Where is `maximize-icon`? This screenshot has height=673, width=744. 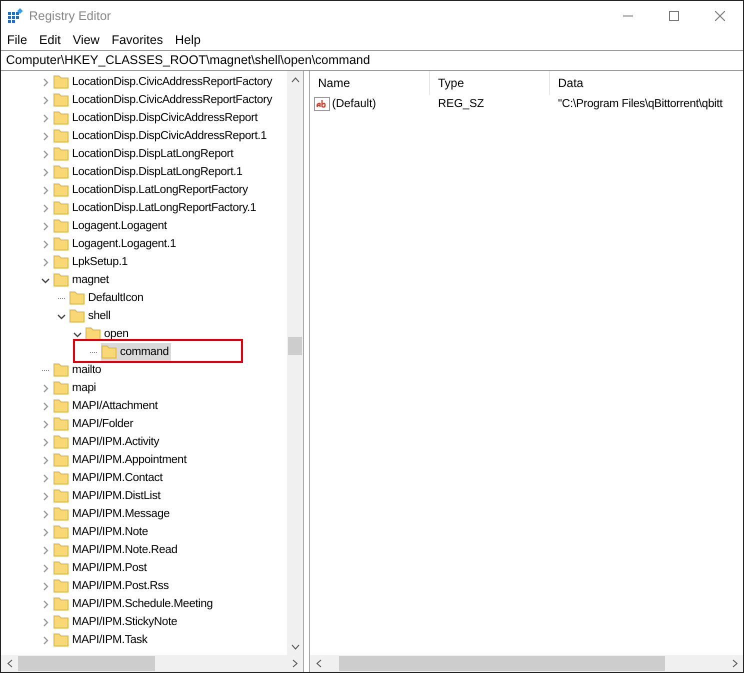
maximize-icon is located at coordinates (674, 15).